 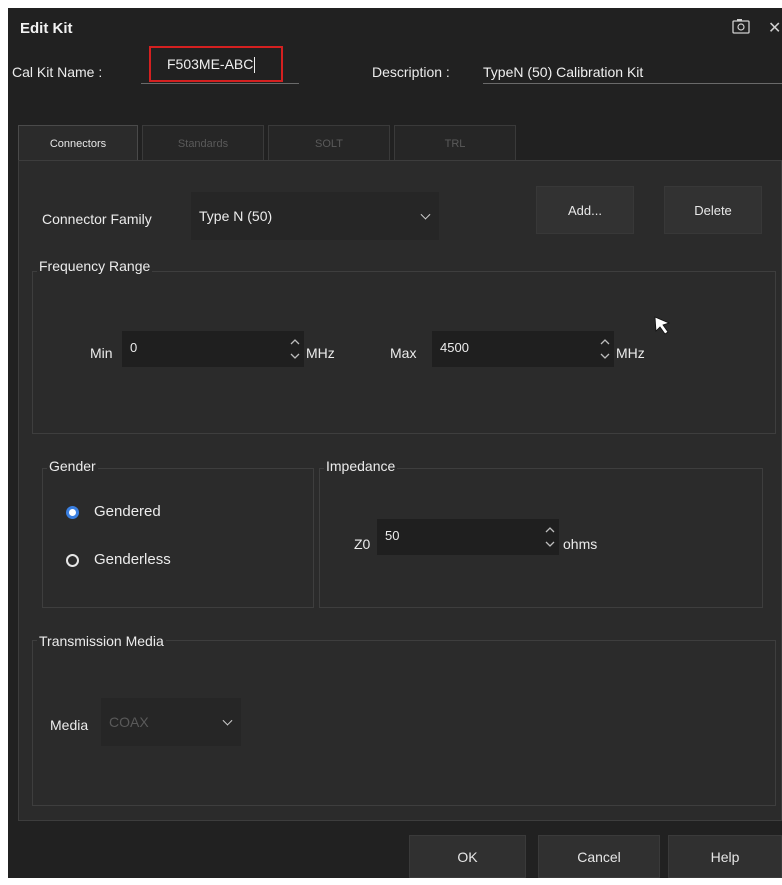 What do you see at coordinates (127, 511) in the screenshot?
I see `gendered-label: Gendered` at bounding box center [127, 511].